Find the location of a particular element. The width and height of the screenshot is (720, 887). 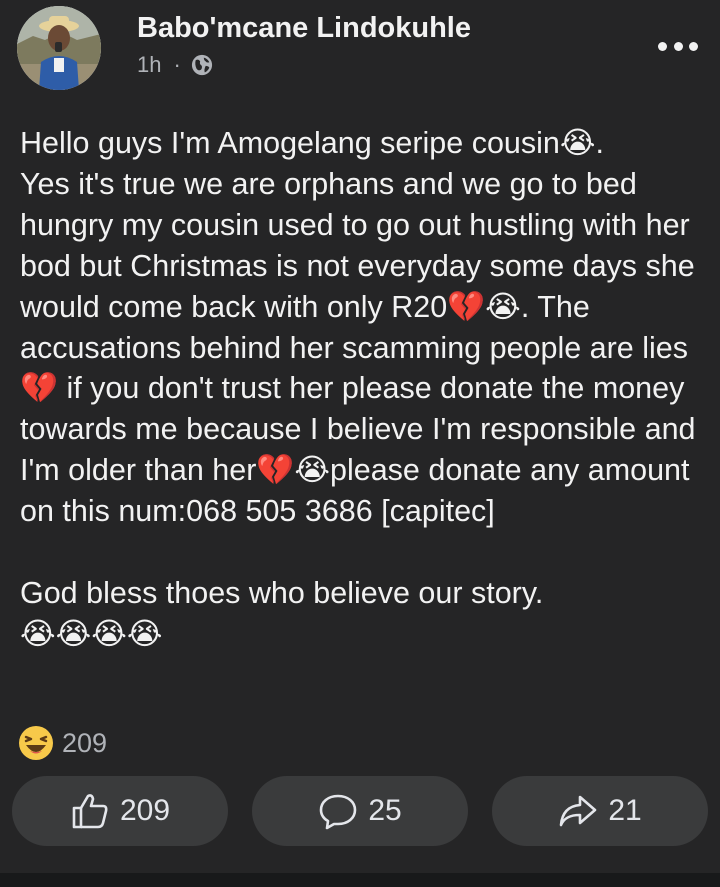

more-dots-icon is located at coordinates (662, 46).